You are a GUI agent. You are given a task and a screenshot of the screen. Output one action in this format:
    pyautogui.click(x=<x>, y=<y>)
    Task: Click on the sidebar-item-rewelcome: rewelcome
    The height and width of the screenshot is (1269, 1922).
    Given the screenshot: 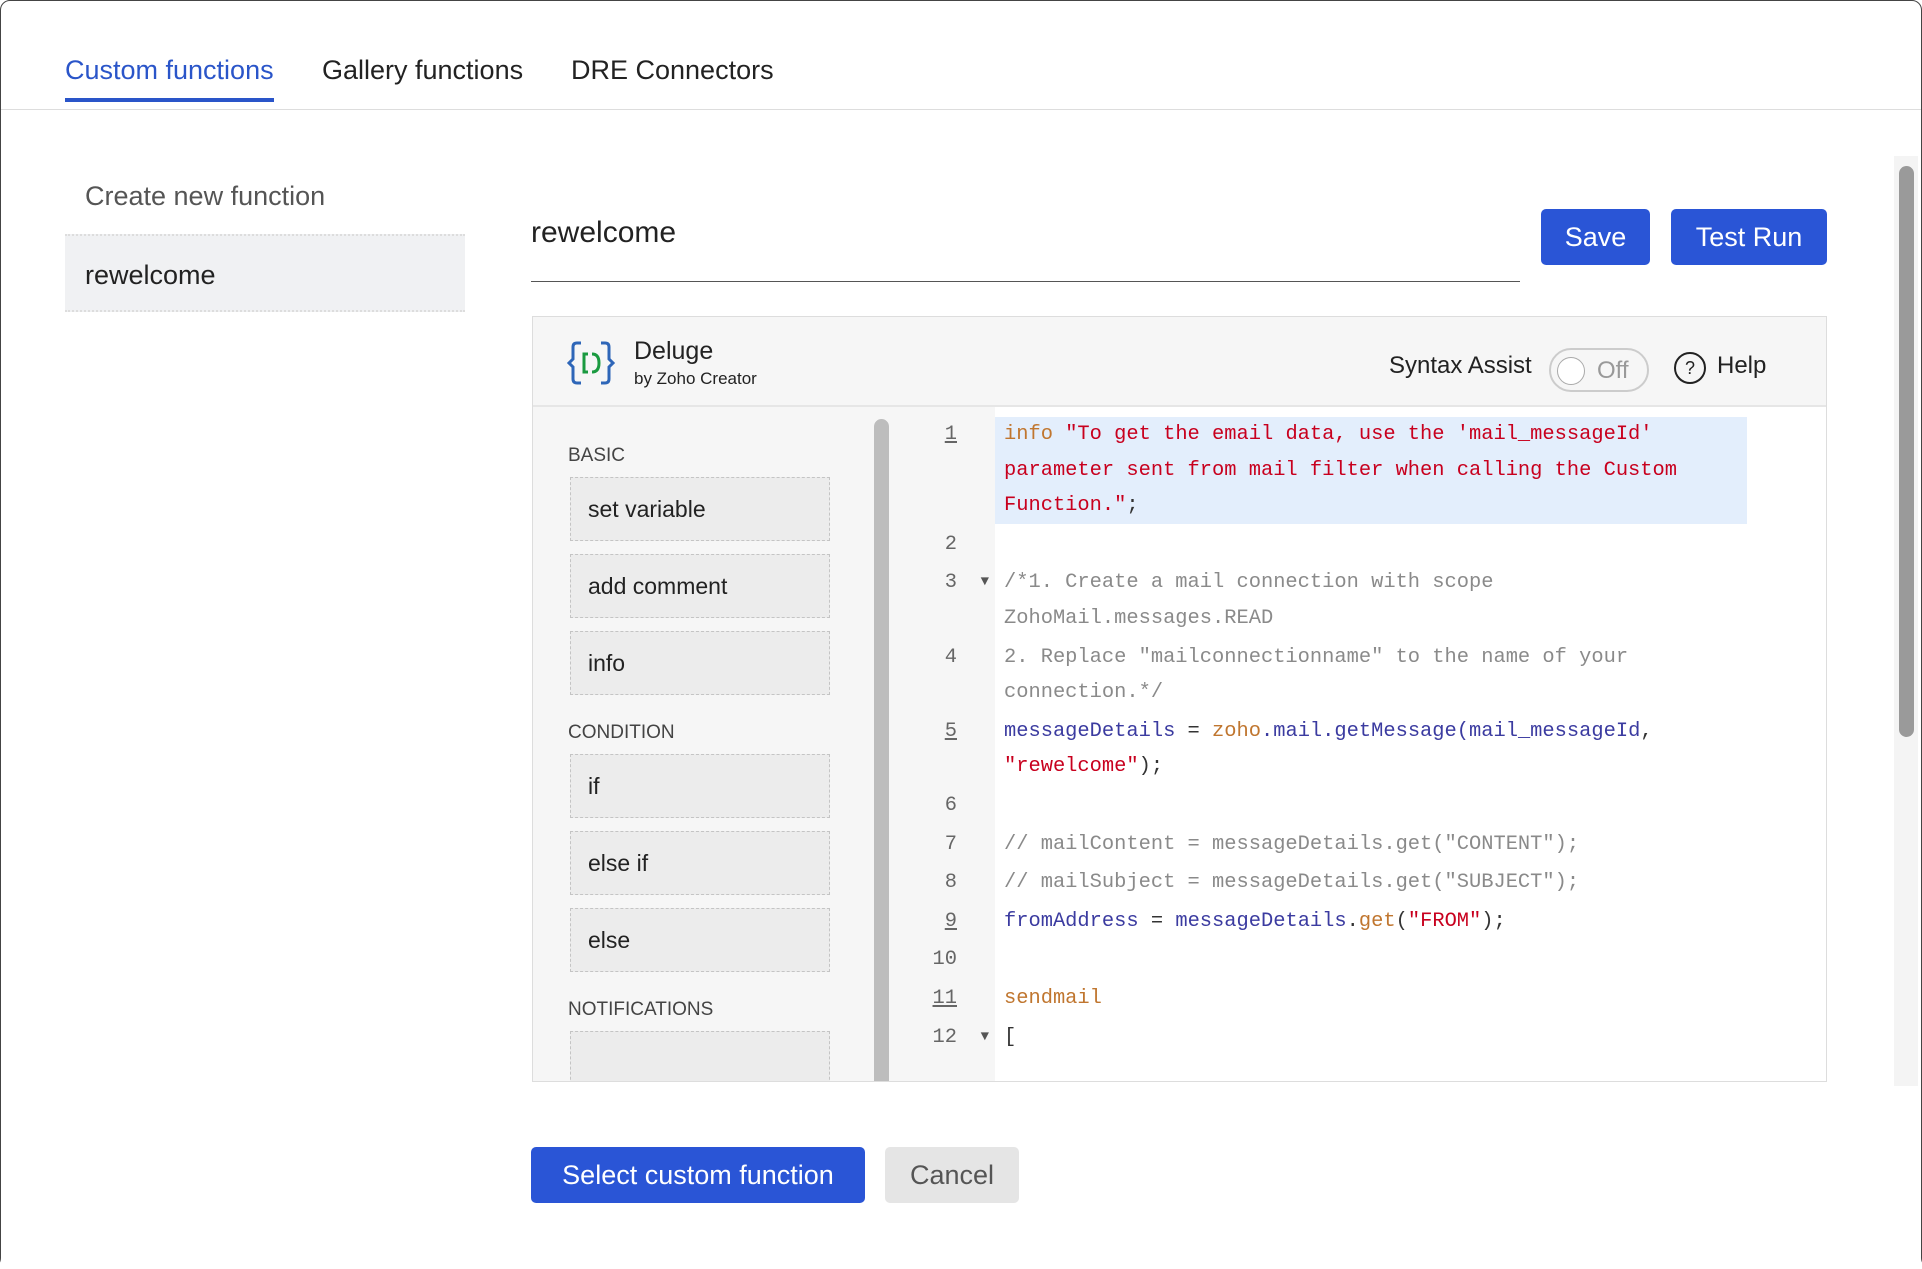 What is the action you would take?
    pyautogui.click(x=265, y=273)
    